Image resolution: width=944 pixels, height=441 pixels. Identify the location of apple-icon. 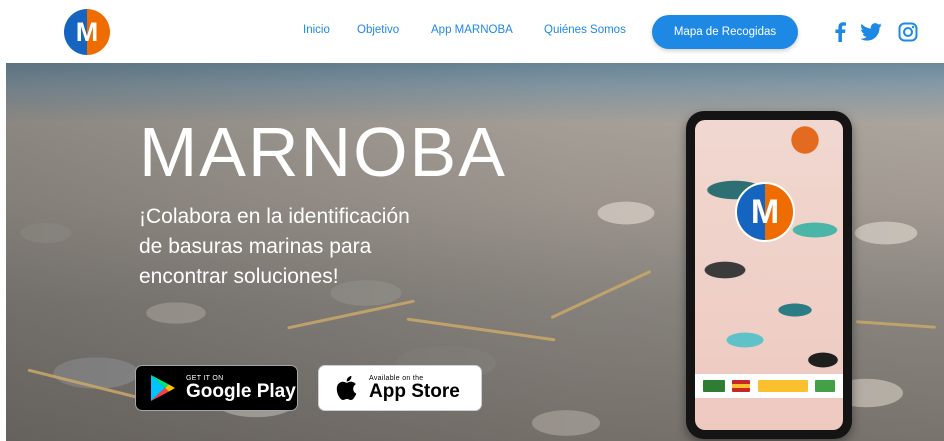
(346, 388).